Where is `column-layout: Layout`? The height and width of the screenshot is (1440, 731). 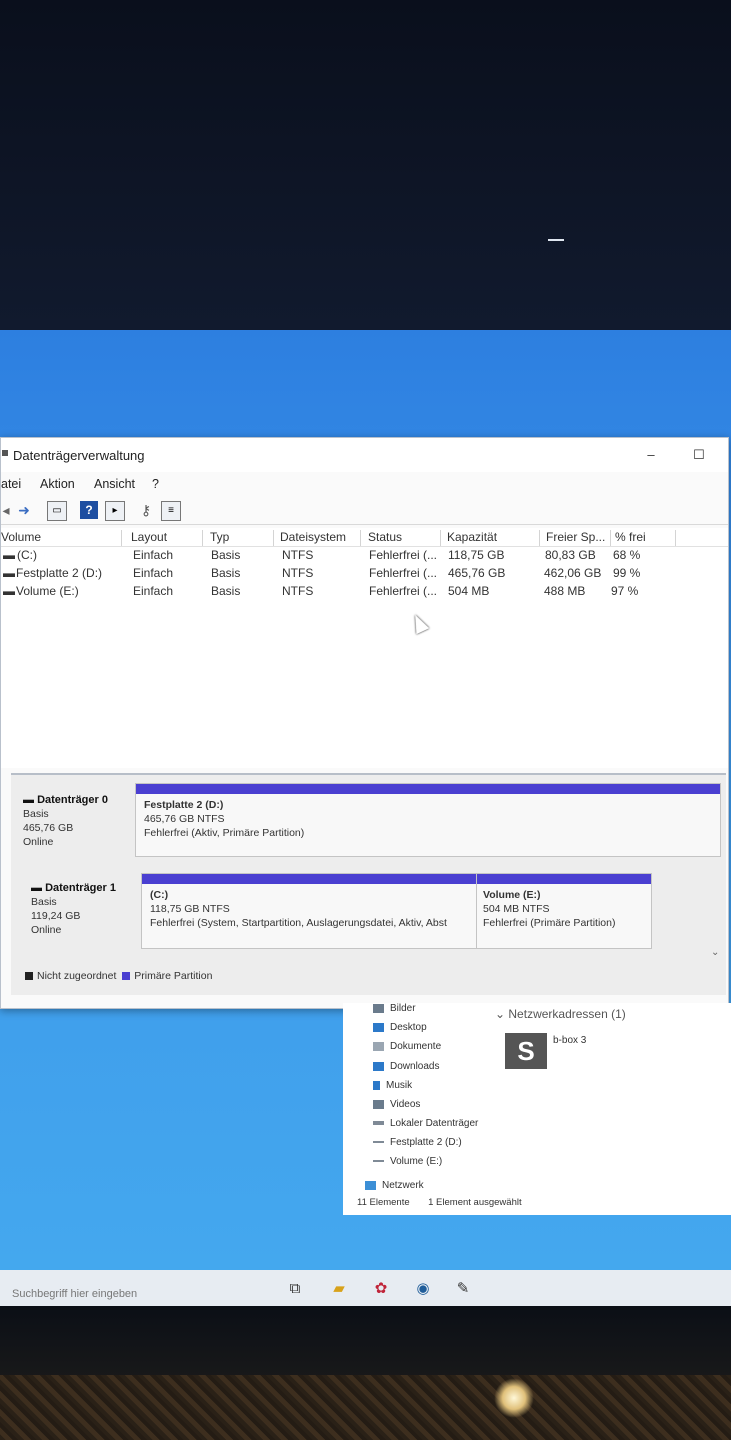
column-layout: Layout is located at coordinates (165, 538).